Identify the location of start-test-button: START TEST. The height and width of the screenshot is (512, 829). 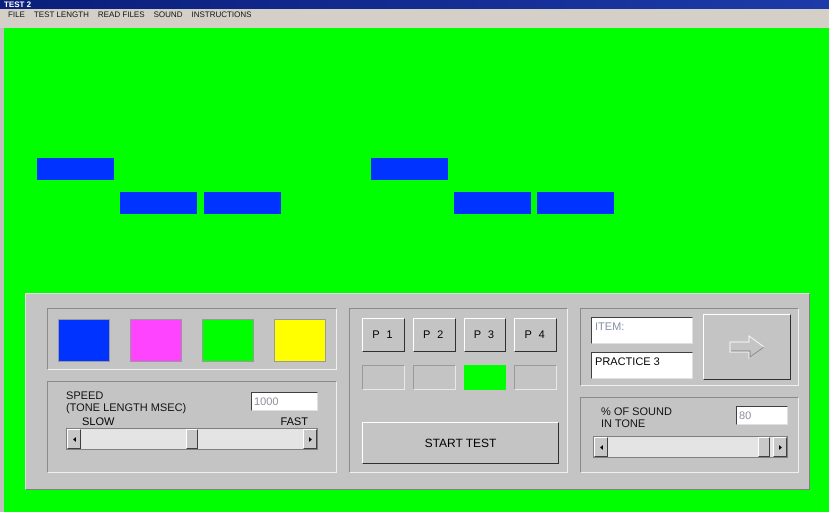
(460, 443).